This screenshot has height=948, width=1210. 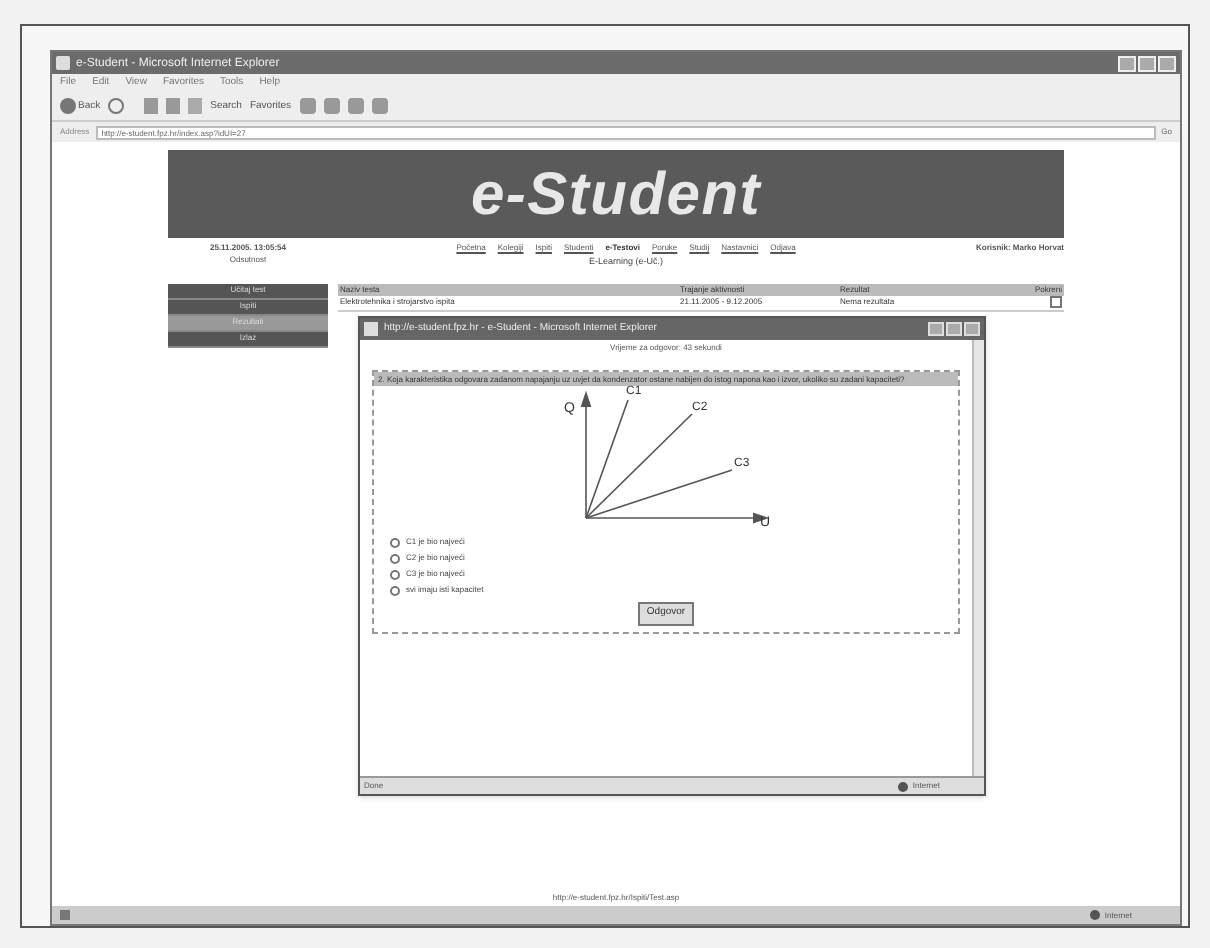 I want to click on home-icon, so click(x=195, y=106).